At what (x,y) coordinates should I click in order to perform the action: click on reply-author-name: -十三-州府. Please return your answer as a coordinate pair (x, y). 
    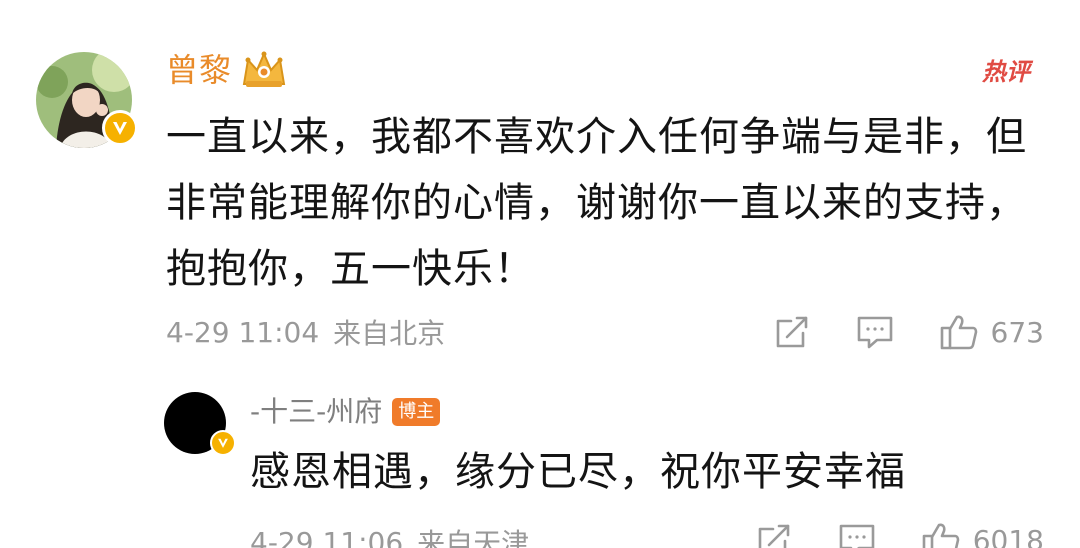
    Looking at the image, I should click on (316, 412).